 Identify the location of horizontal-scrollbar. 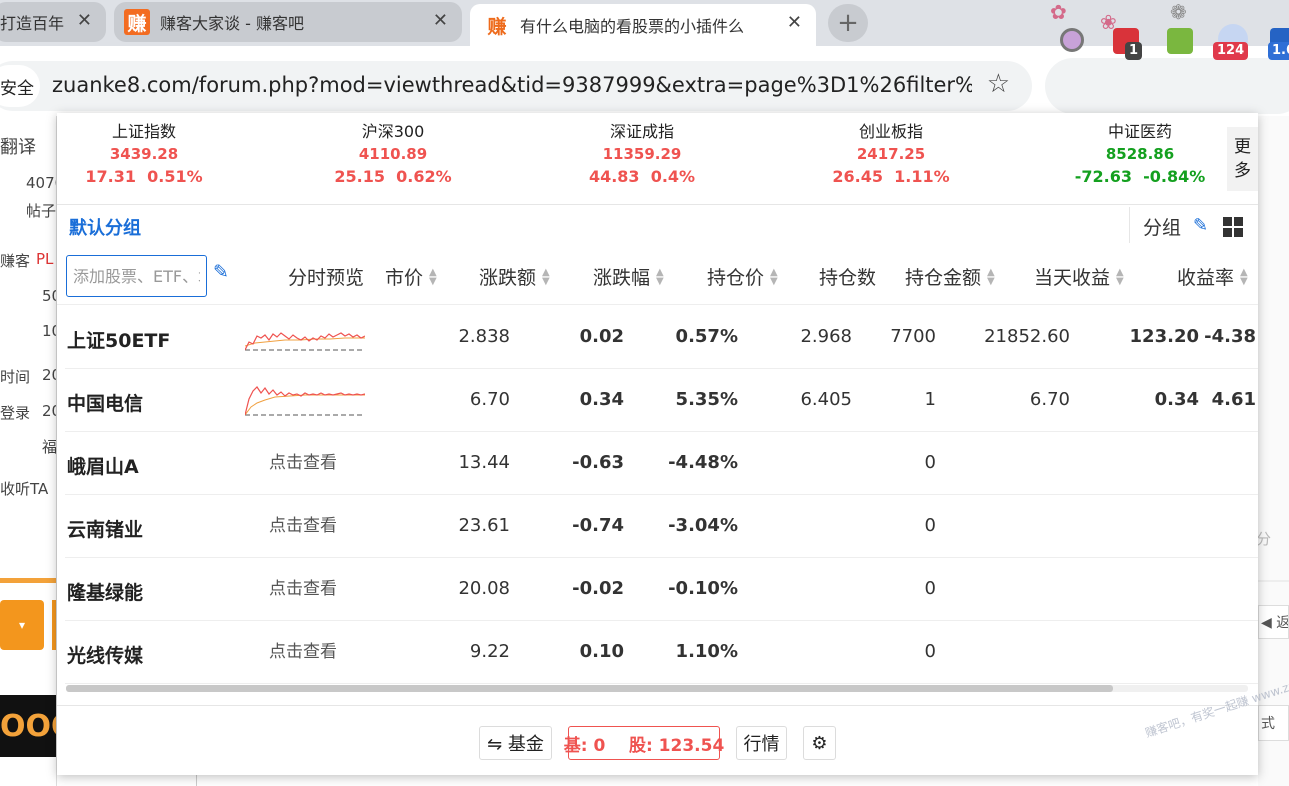
(657, 688).